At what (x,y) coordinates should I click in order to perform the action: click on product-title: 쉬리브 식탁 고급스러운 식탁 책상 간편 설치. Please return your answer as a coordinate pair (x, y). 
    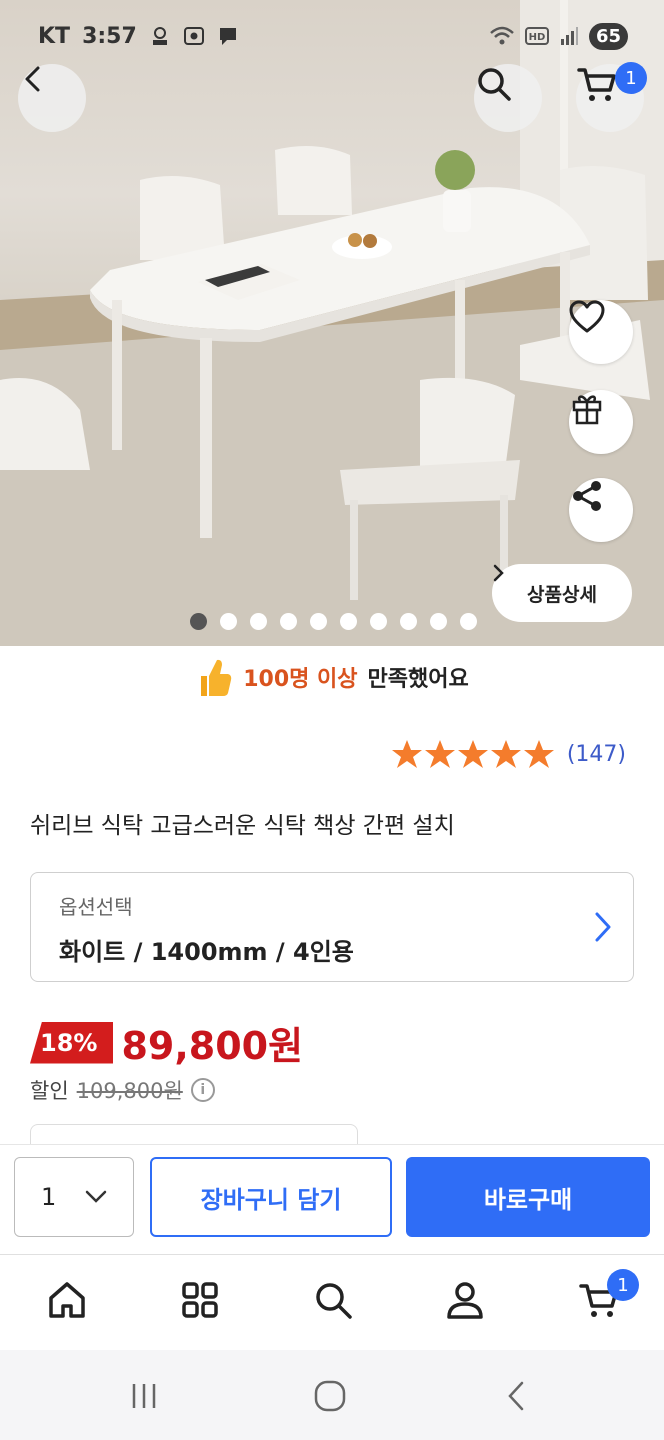
    Looking at the image, I should click on (242, 826).